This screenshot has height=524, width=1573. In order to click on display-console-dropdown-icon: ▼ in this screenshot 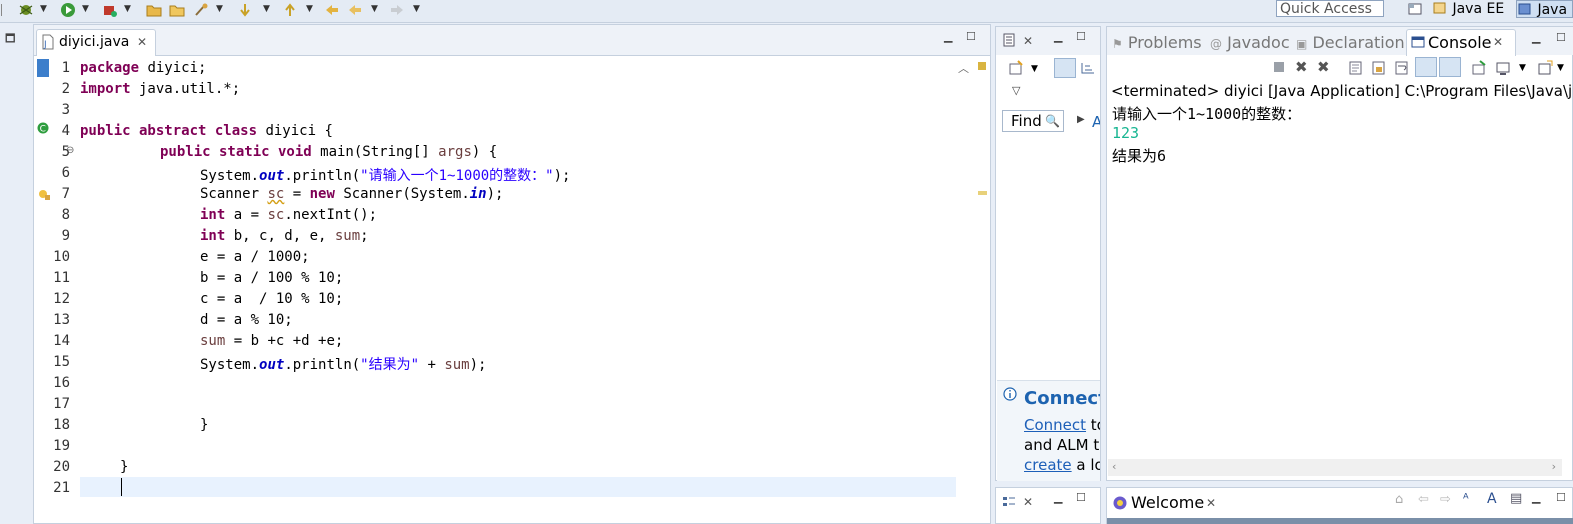, I will do `click(1522, 68)`.